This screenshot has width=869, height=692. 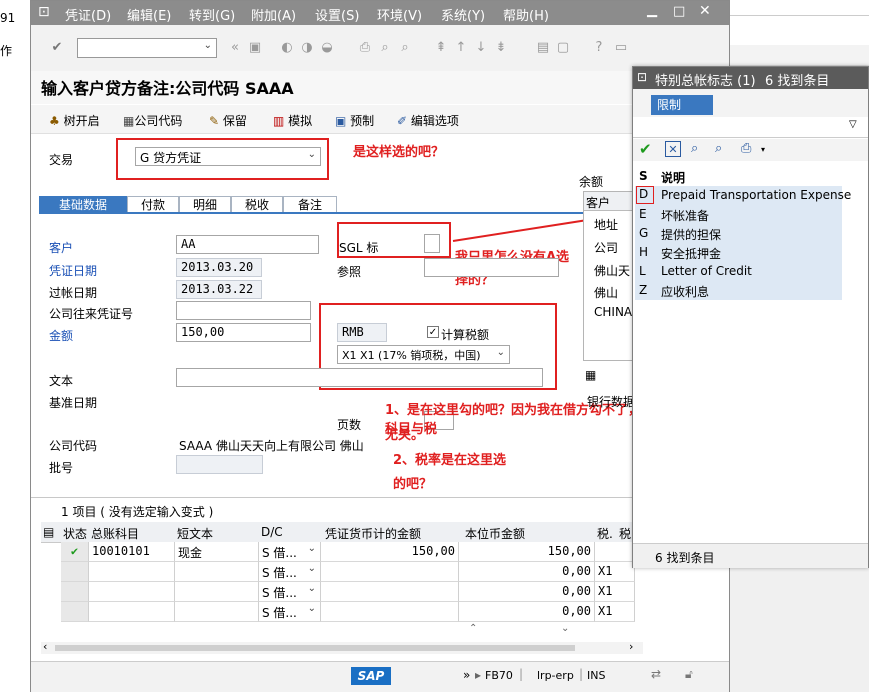 What do you see at coordinates (287, 48) in the screenshot?
I see `back-icon: ◐` at bounding box center [287, 48].